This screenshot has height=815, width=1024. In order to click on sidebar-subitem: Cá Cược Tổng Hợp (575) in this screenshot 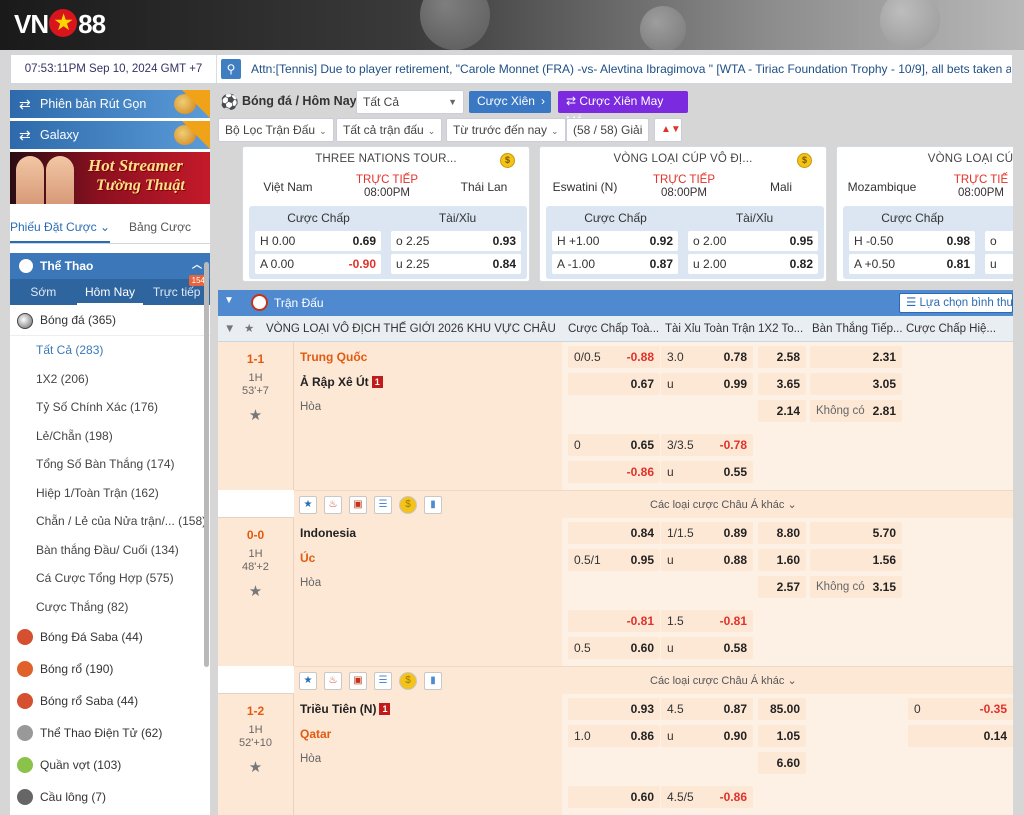, I will do `click(110, 578)`.